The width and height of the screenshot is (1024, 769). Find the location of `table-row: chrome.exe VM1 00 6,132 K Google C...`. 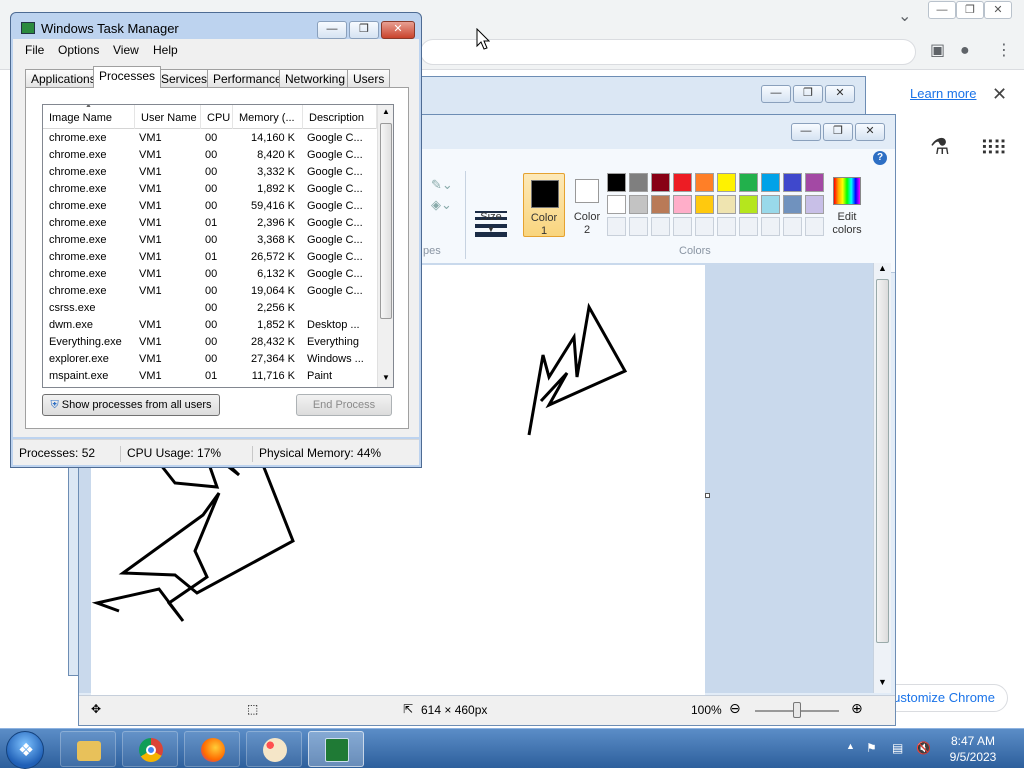

table-row: chrome.exe VM1 00 6,132 K Google C... is located at coordinates (210, 274).